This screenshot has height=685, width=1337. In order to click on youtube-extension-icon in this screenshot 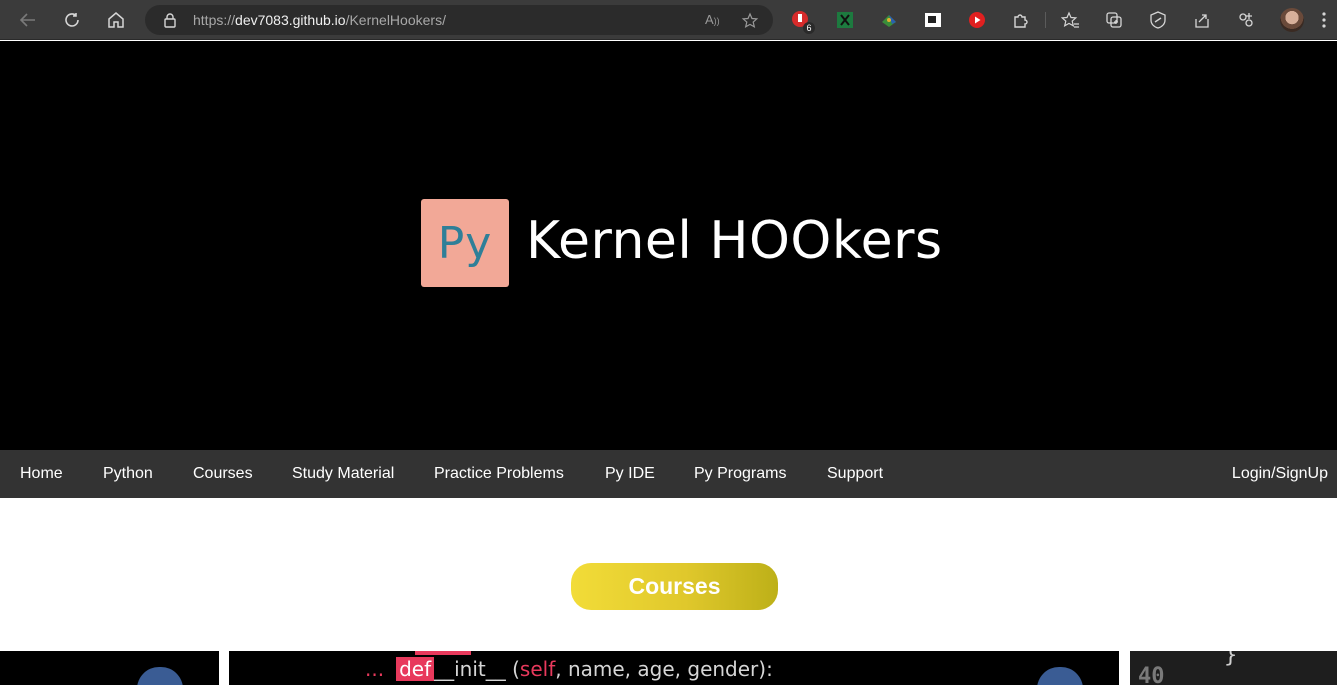, I will do `click(977, 20)`.